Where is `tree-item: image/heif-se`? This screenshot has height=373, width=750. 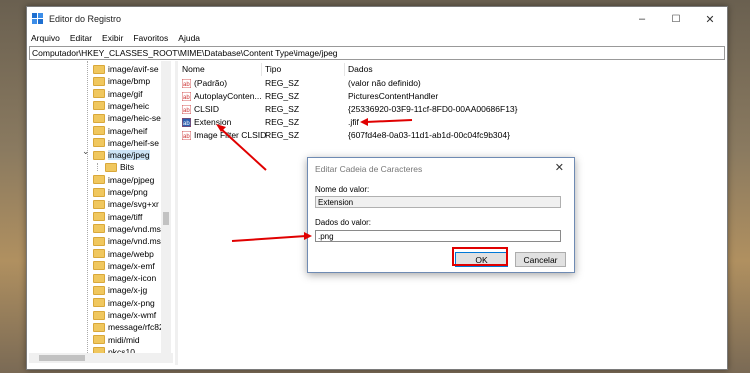 tree-item: image/heif-se is located at coordinates (126, 143).